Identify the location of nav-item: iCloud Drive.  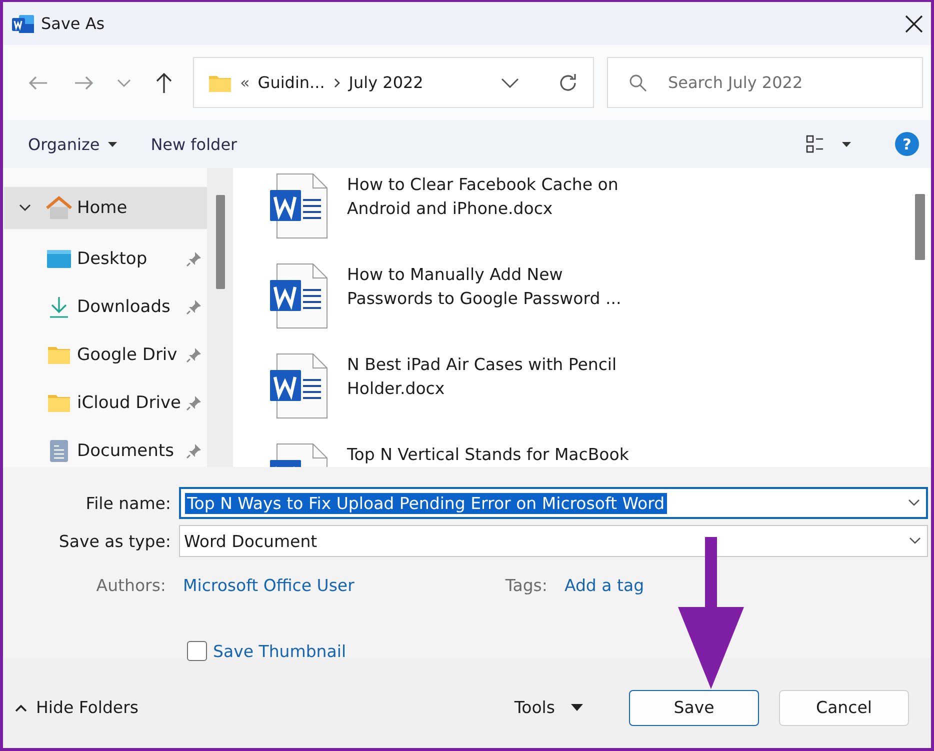
(105, 403).